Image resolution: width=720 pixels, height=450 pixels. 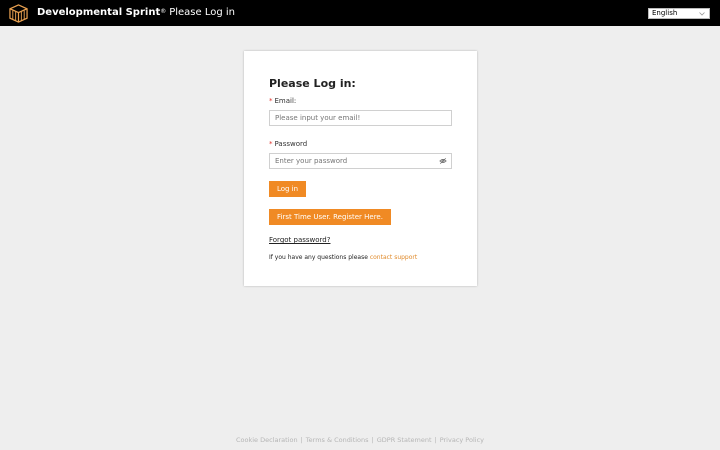 I want to click on email-label: * Email:, so click(x=282, y=101).